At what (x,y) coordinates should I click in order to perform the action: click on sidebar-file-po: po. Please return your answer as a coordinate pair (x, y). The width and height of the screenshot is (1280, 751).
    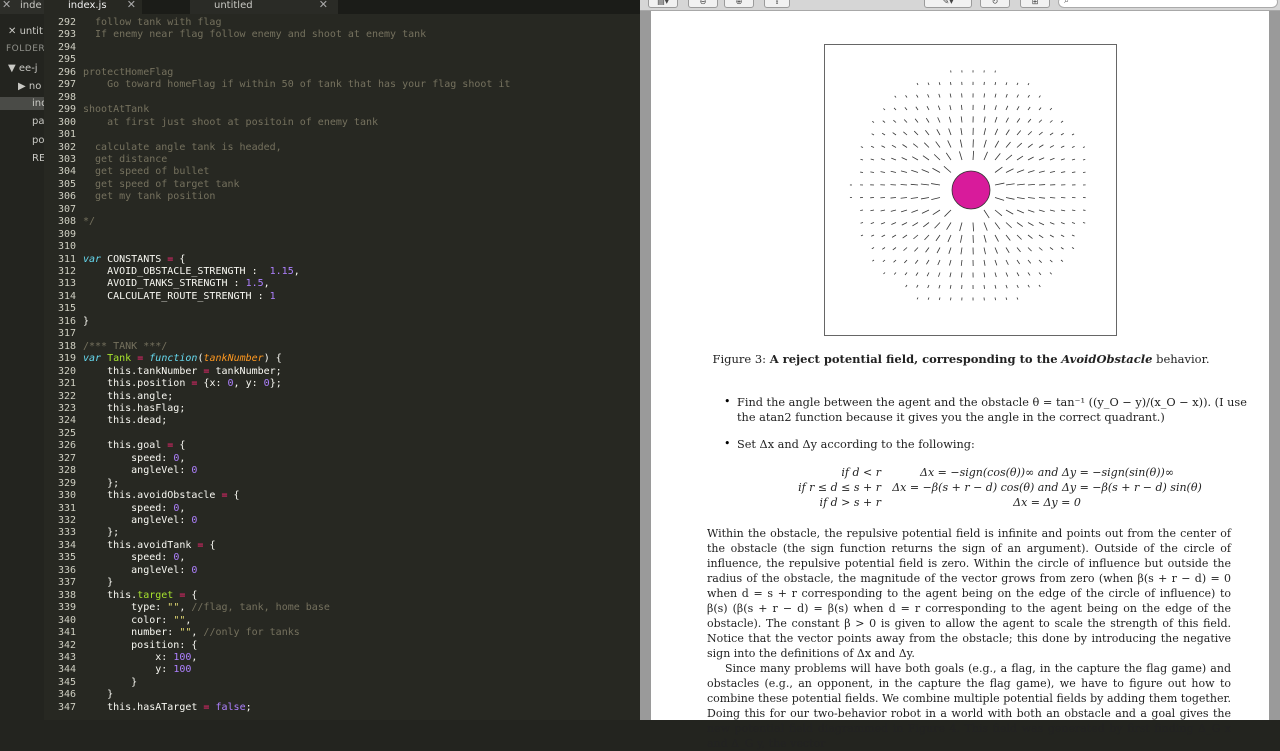
    Looking at the image, I should click on (38, 140).